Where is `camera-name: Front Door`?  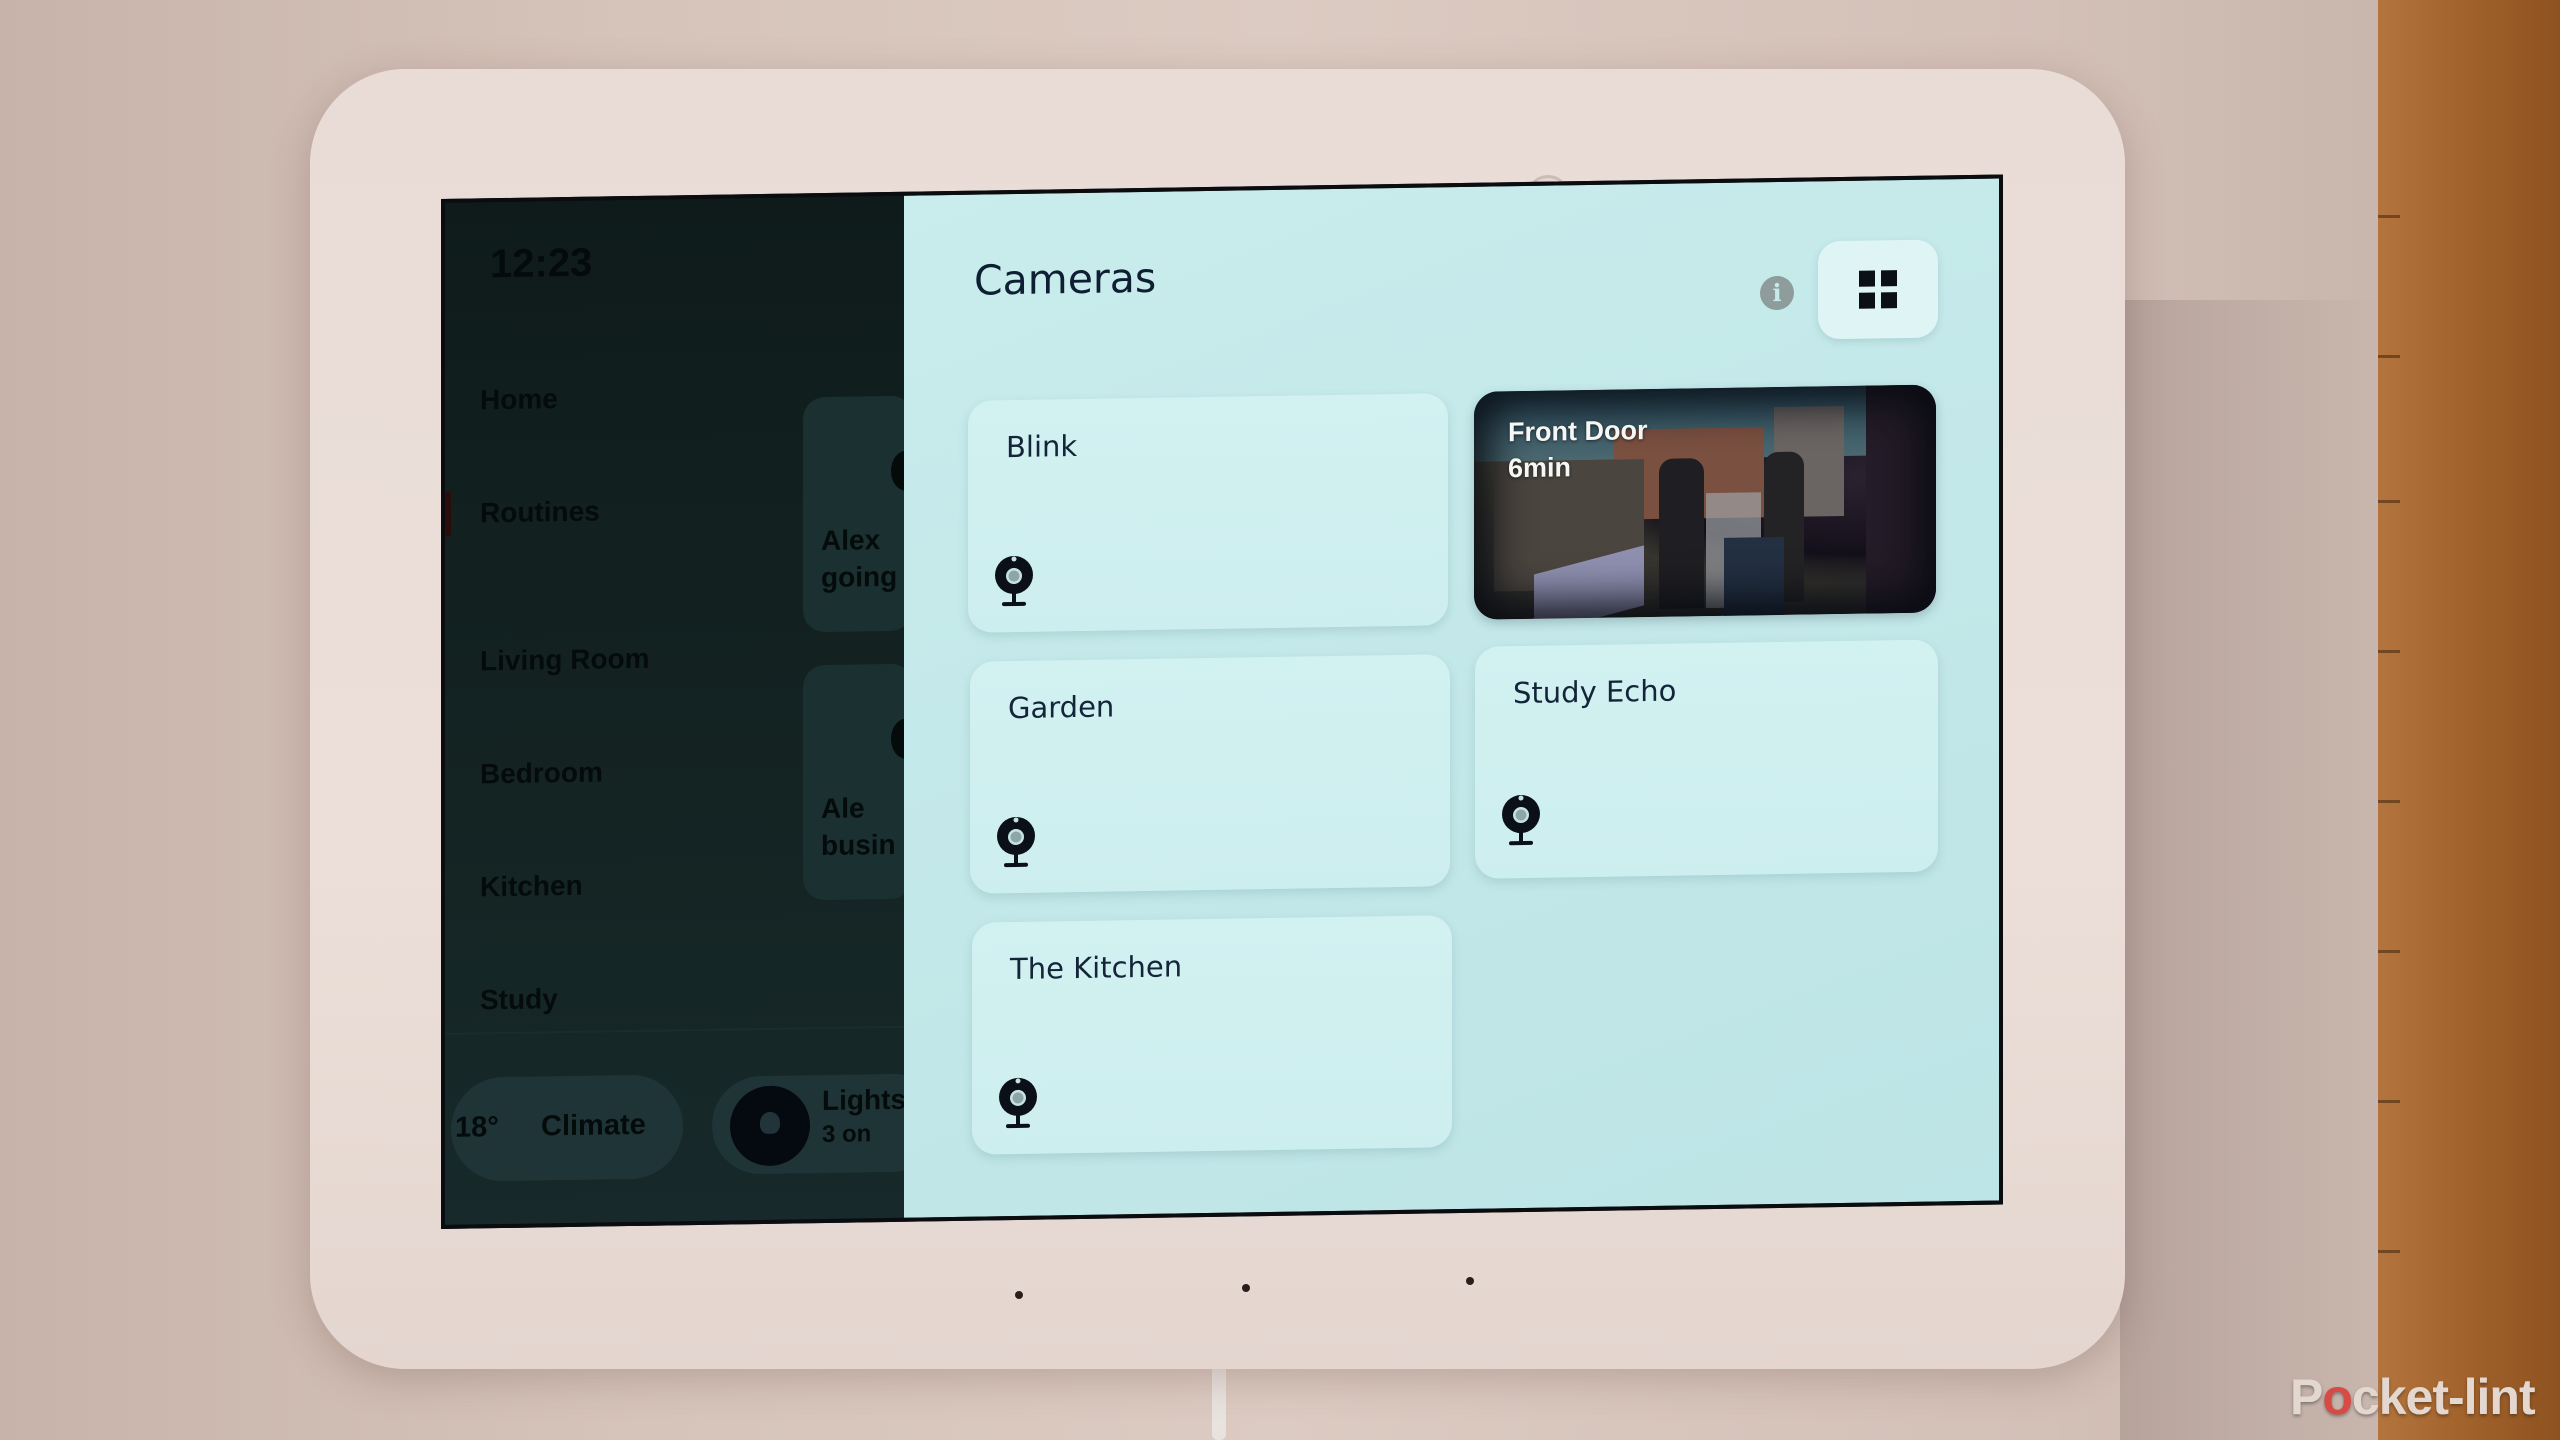 camera-name: Front Door is located at coordinates (1578, 431).